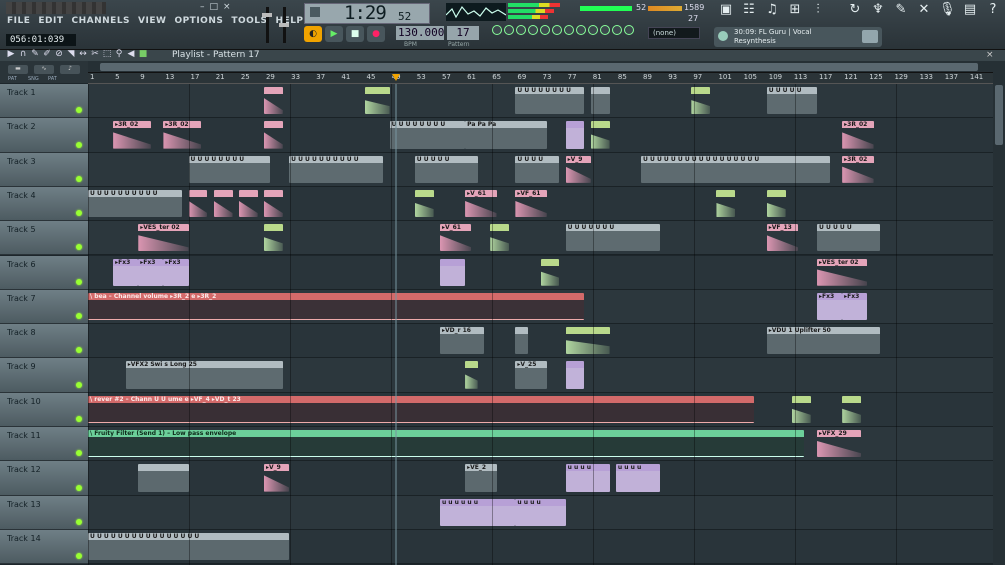 The image size is (1005, 565). What do you see at coordinates (581, 30) in the screenshot?
I see `multilink-icon` at bounding box center [581, 30].